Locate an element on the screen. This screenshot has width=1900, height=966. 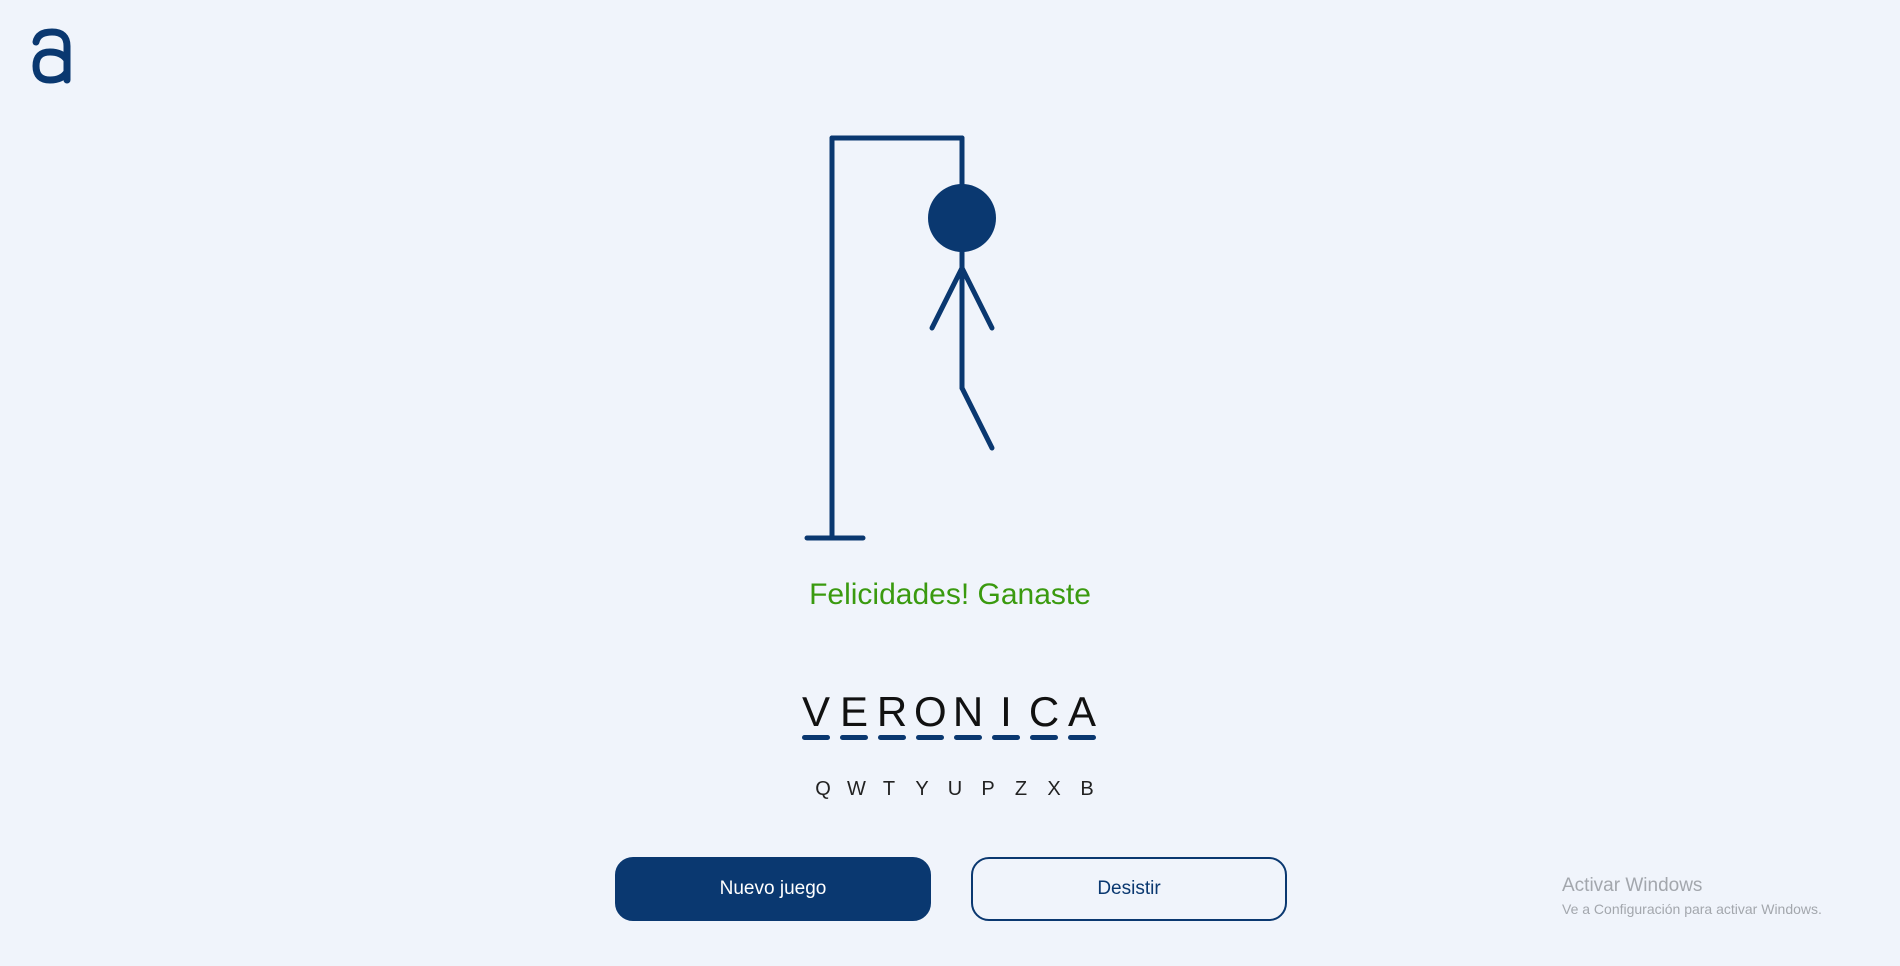
hangman-right-leg is located at coordinates (977, 418).